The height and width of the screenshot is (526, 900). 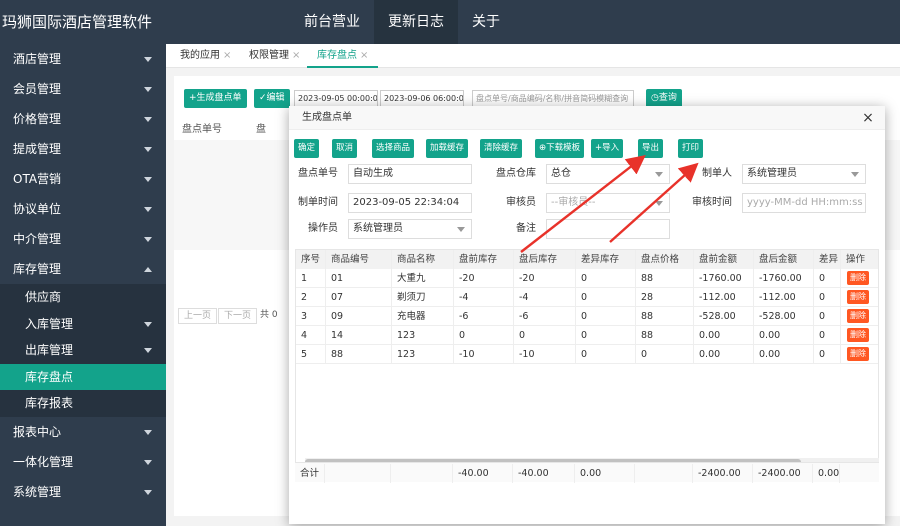 What do you see at coordinates (654, 202) in the screenshot?
I see `arrow-to-print` at bounding box center [654, 202].